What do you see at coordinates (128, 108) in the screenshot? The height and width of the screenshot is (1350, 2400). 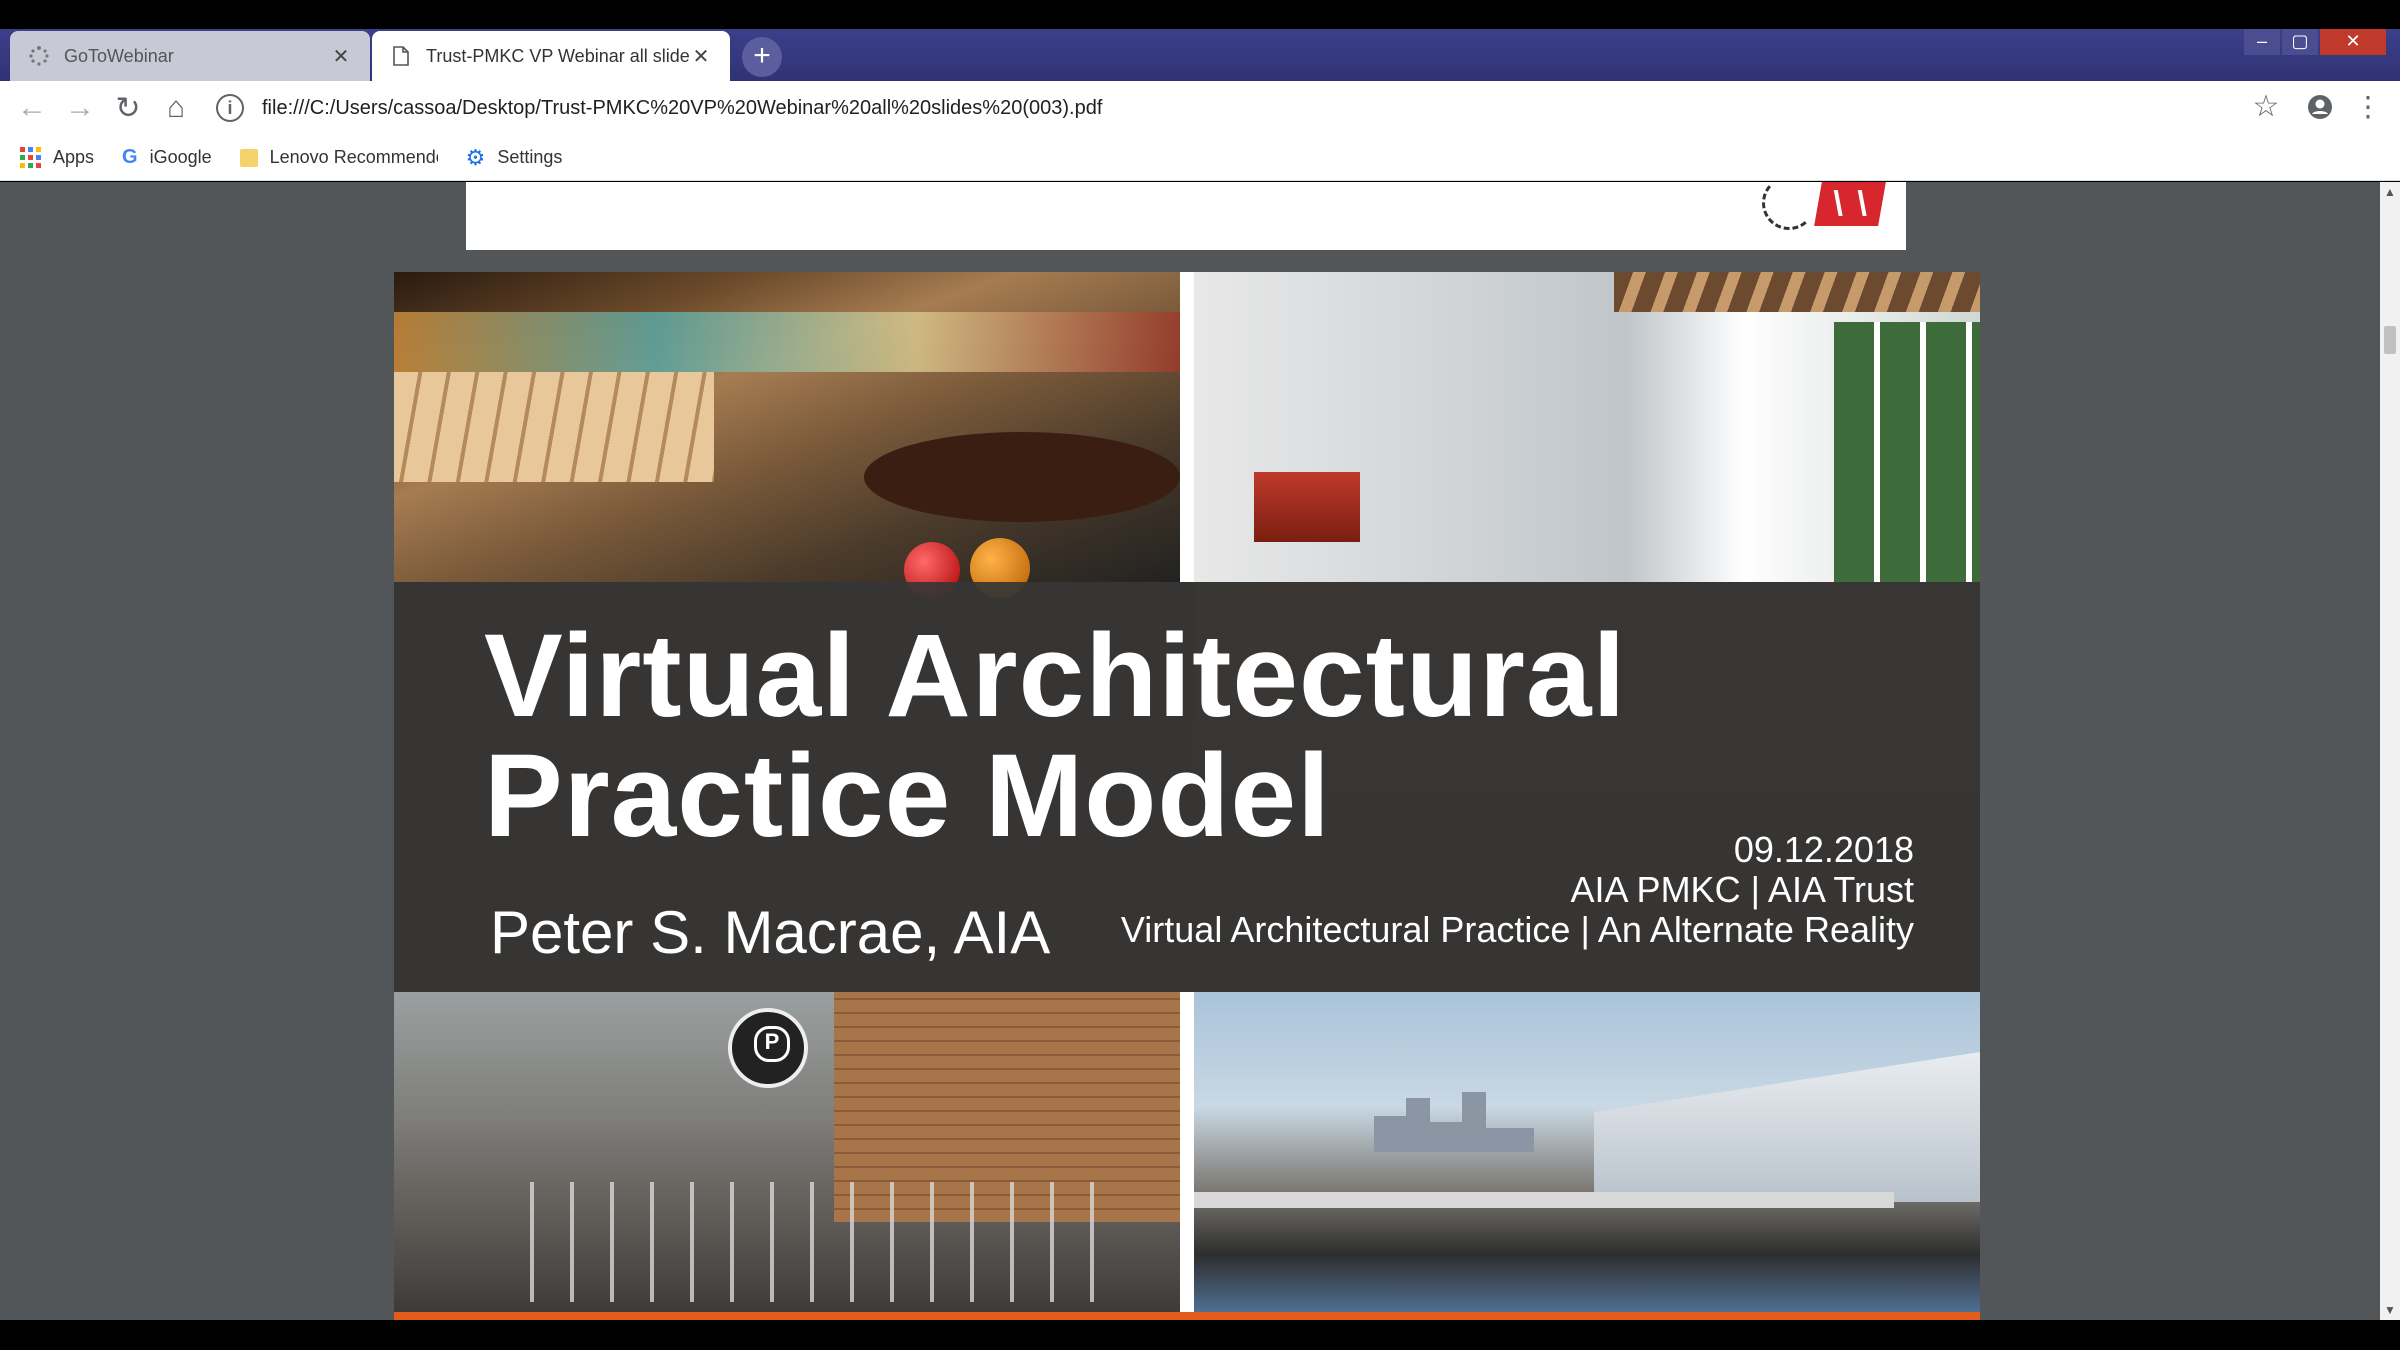 I see `reload-button: ↻` at bounding box center [128, 108].